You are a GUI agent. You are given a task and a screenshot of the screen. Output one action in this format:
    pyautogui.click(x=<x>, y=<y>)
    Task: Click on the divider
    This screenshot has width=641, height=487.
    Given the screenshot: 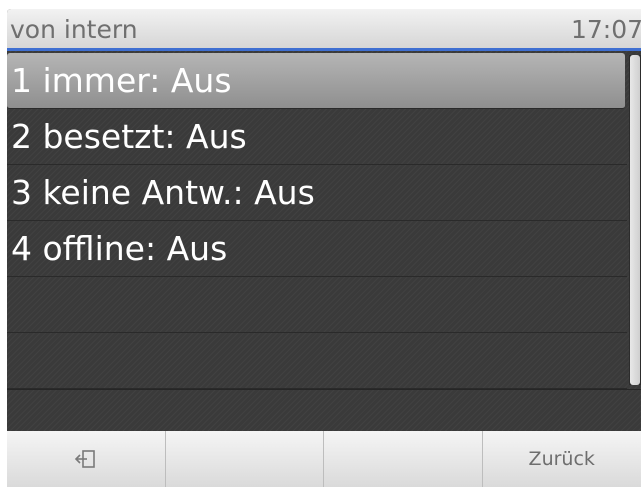 What is the action you would take?
    pyautogui.click(x=324, y=389)
    